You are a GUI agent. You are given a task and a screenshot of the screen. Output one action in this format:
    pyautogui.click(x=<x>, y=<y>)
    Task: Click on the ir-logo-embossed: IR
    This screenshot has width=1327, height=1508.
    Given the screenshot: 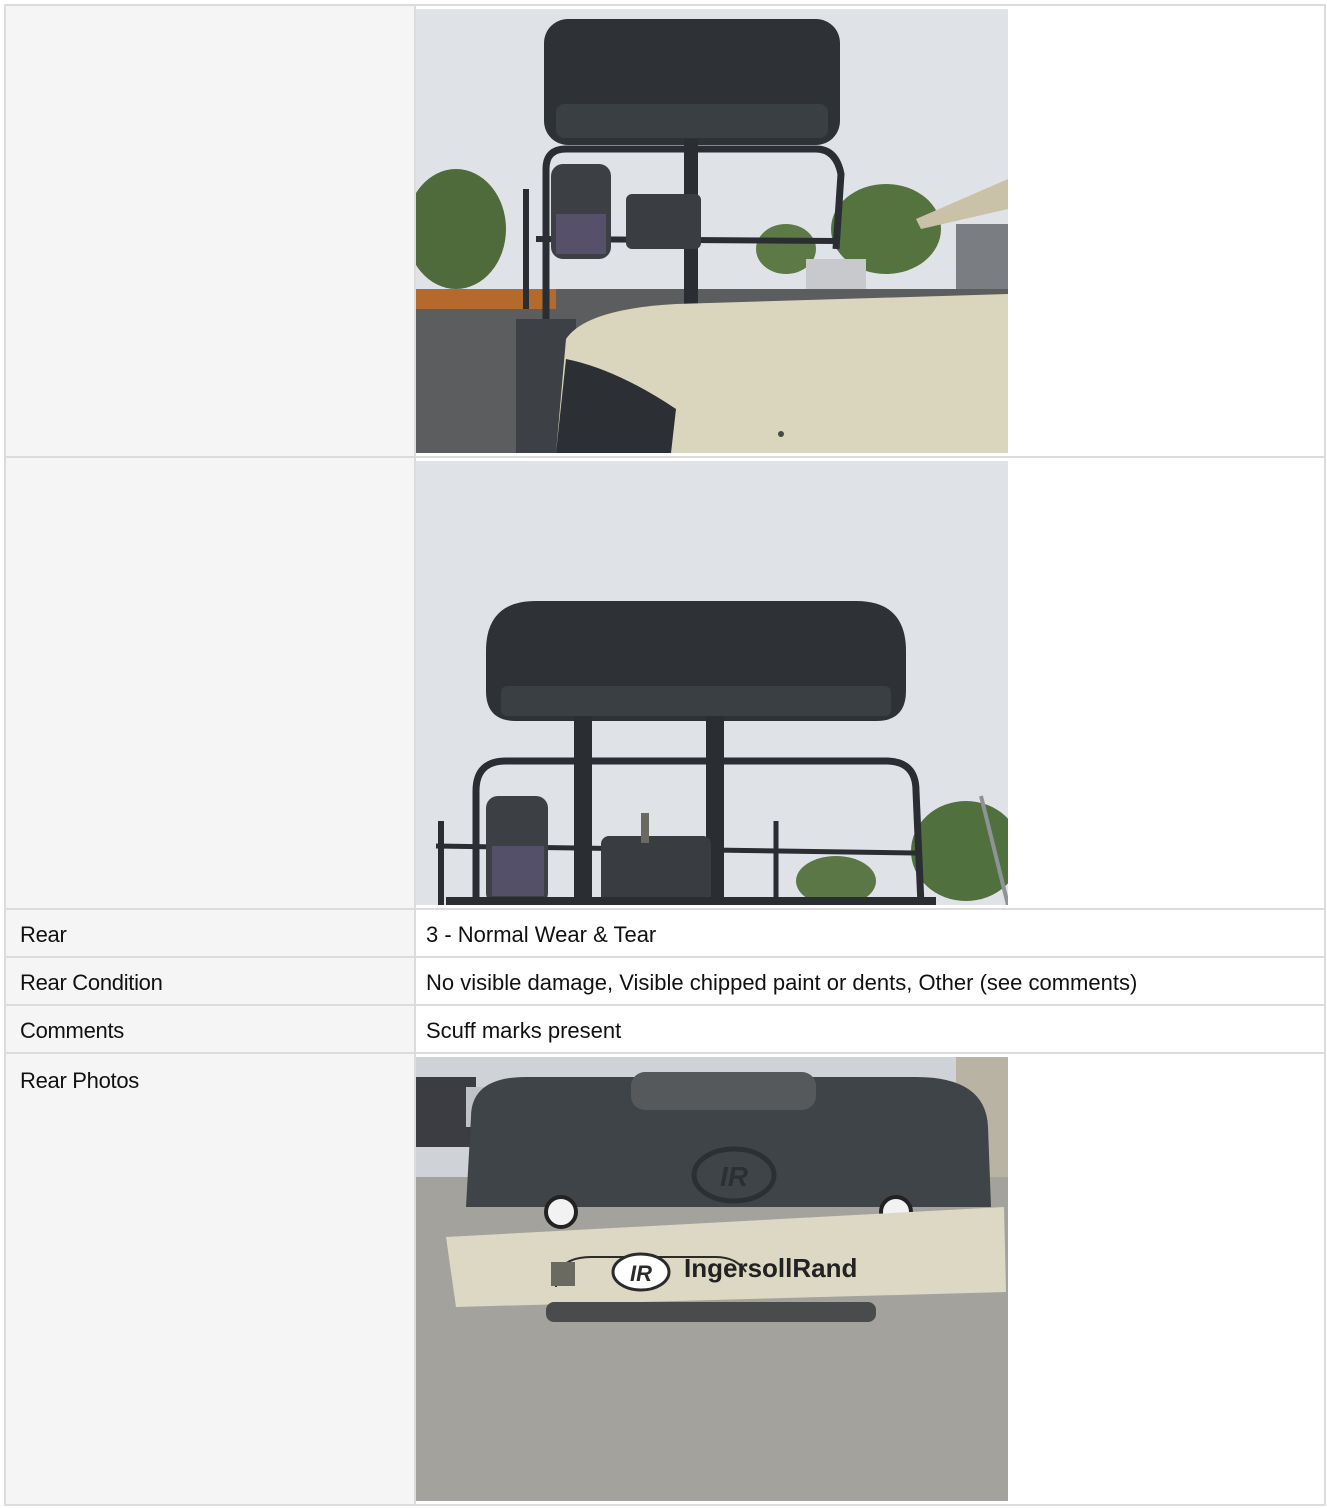 What is the action you would take?
    pyautogui.click(x=734, y=1176)
    